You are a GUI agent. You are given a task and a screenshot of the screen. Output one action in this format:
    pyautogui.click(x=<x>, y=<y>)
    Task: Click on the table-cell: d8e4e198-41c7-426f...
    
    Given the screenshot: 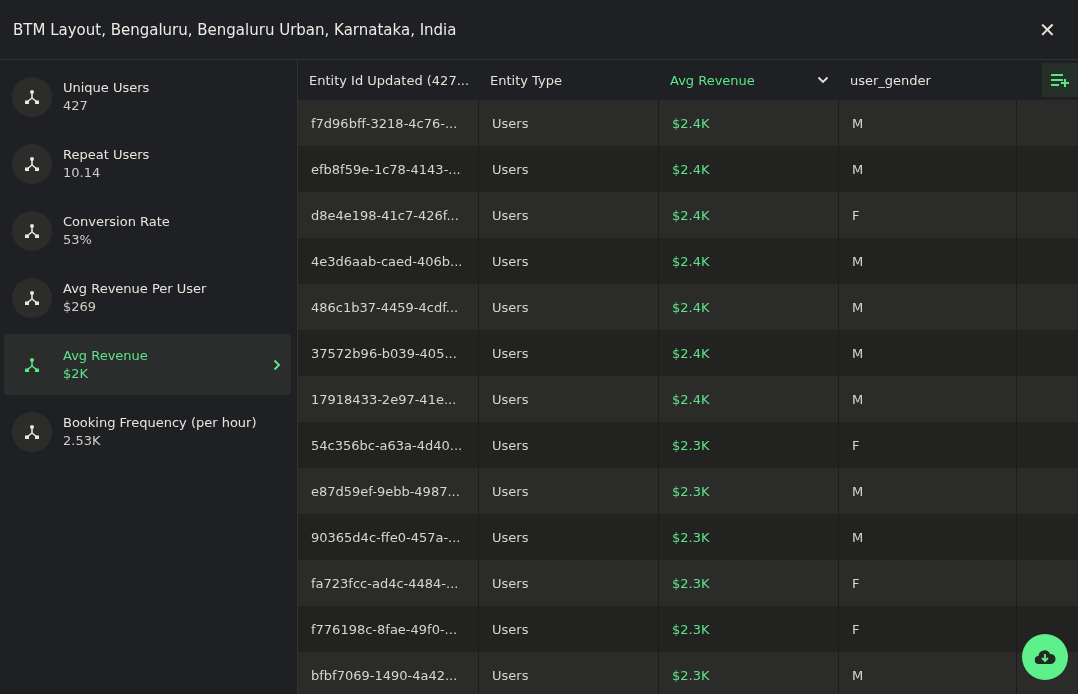 What is the action you would take?
    pyautogui.click(x=385, y=215)
    